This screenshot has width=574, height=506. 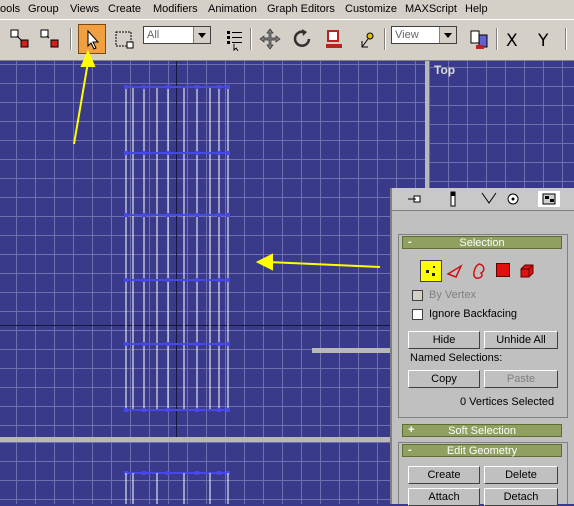 What do you see at coordinates (417, 295) in the screenshot?
I see `by-vertex-checkbox` at bounding box center [417, 295].